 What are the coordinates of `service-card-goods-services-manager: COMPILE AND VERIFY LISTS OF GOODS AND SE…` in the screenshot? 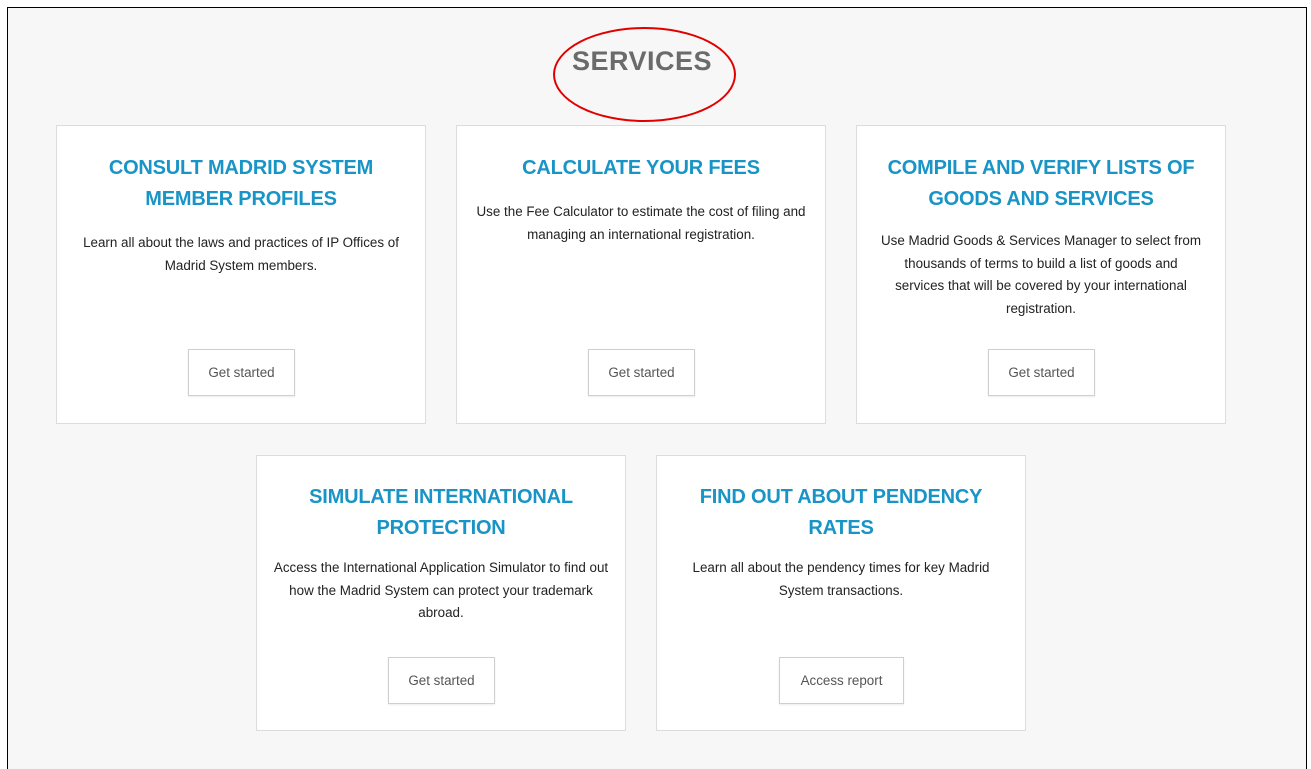 It's located at (1041, 274).